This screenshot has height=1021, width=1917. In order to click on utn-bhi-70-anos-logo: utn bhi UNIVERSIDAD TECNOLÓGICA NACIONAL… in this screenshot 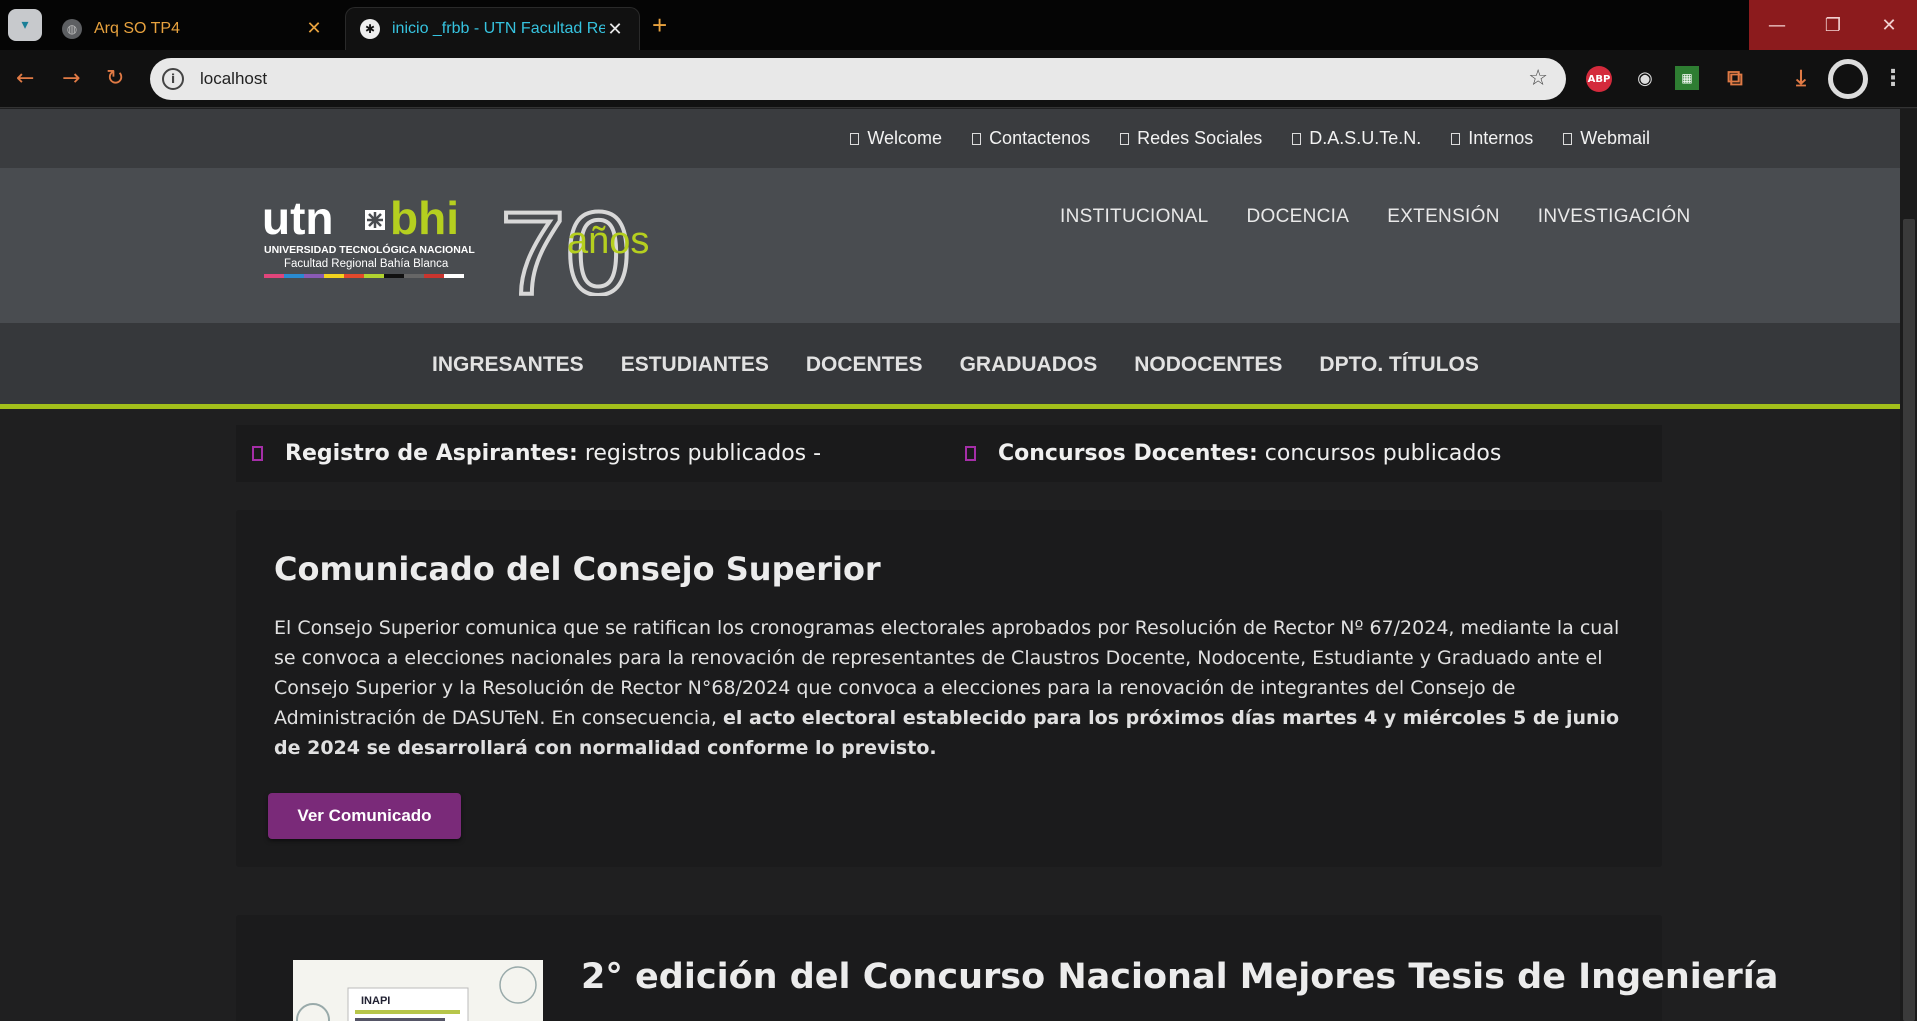, I will do `click(464, 246)`.